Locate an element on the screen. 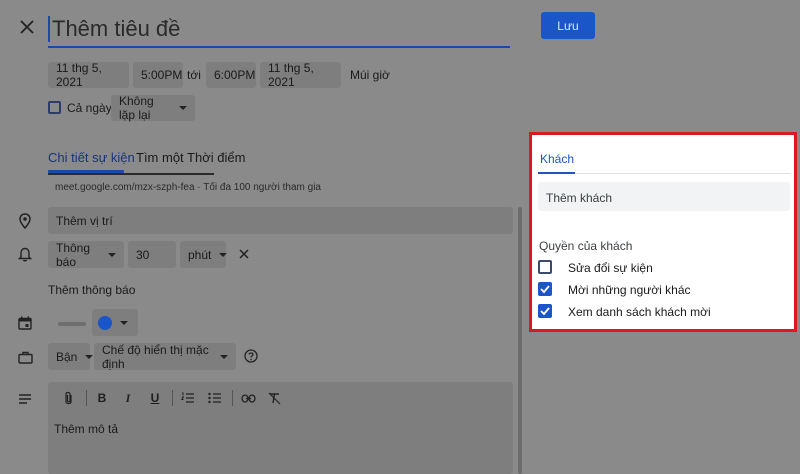  numbered-list-icon is located at coordinates (188, 398).